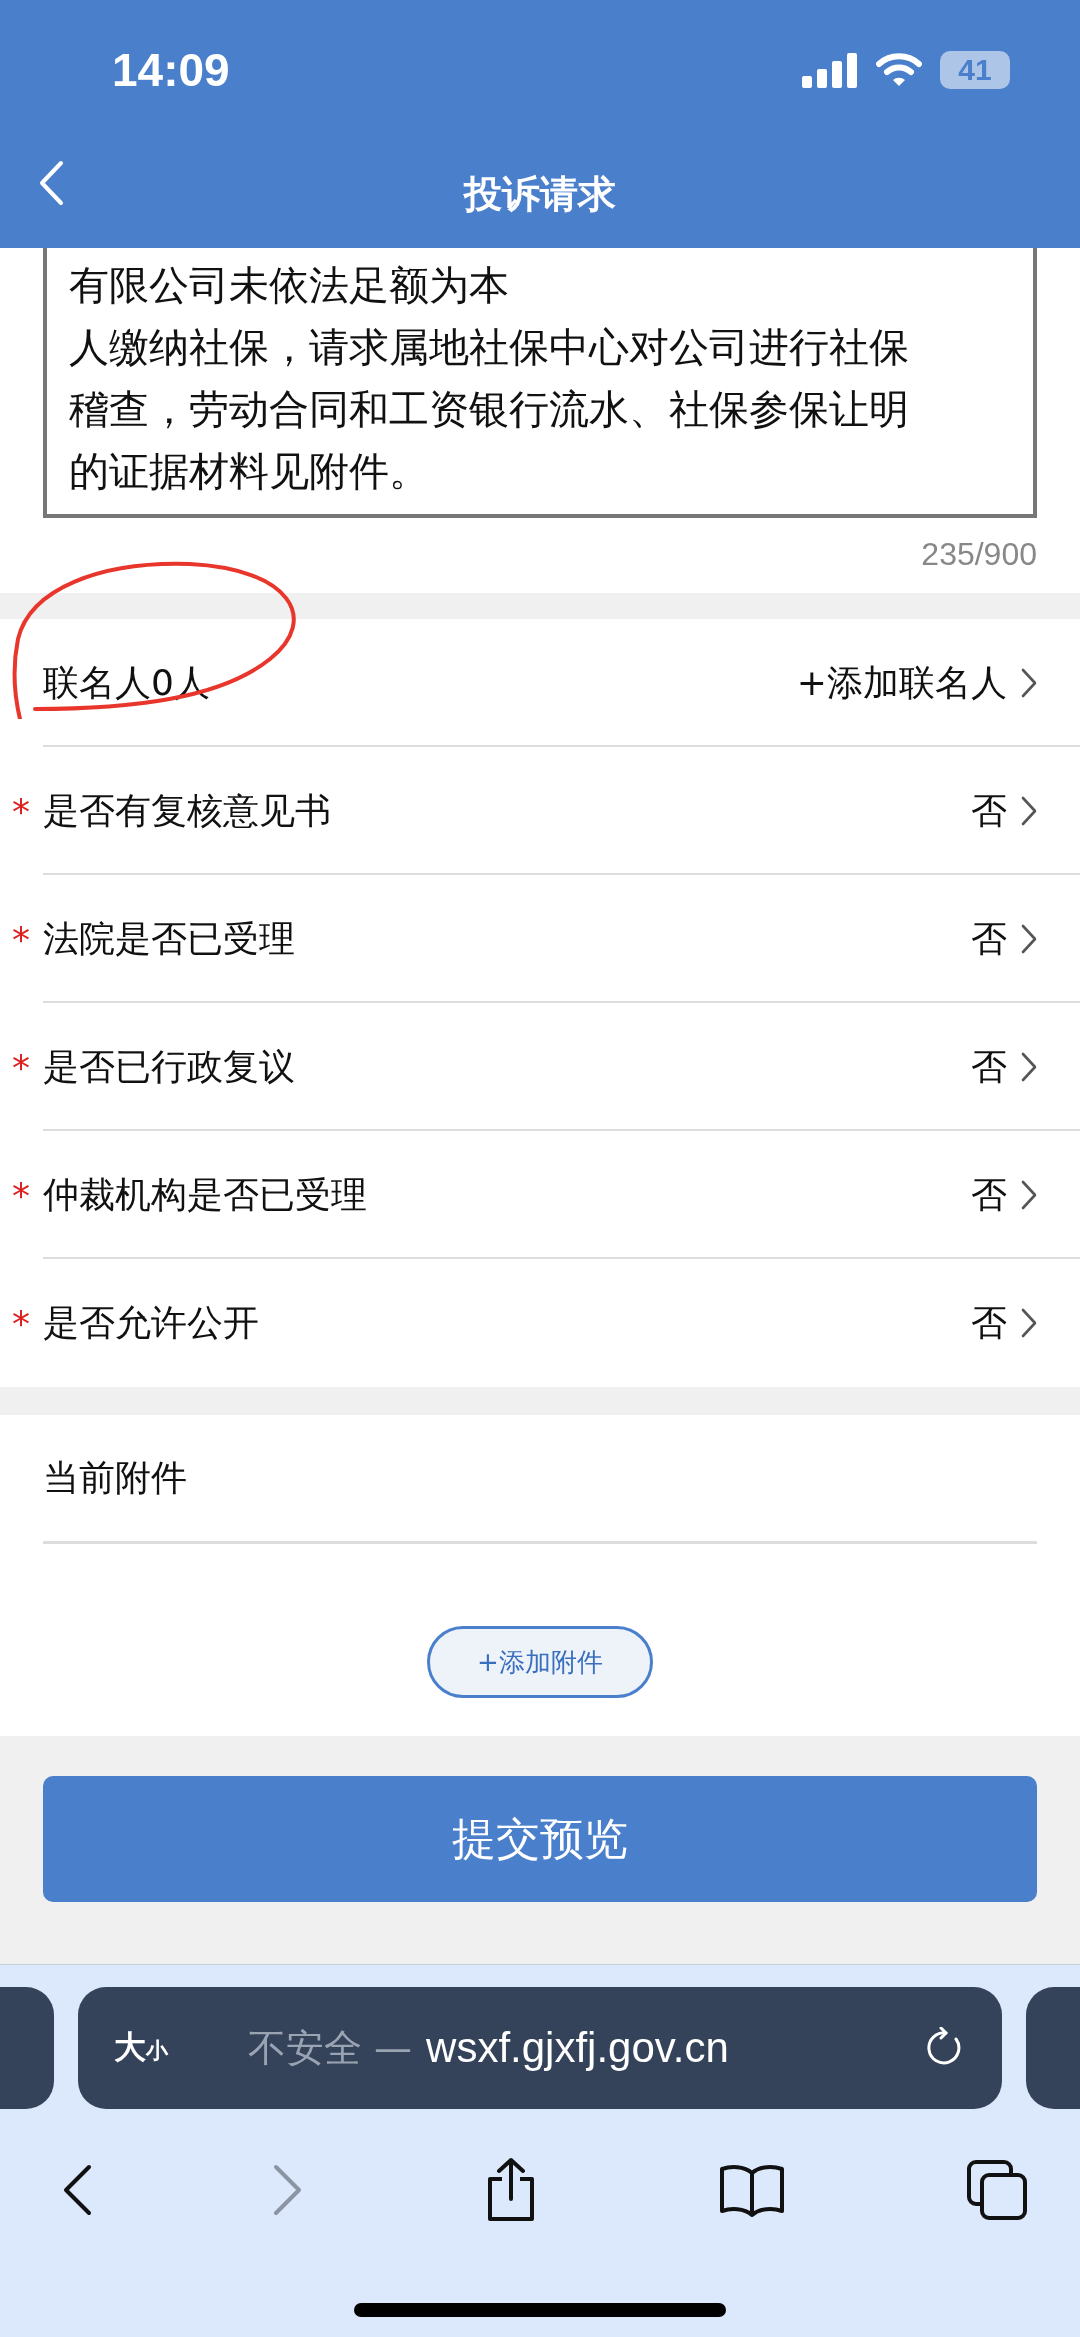  I want to click on tabs-icon, so click(997, 2190).